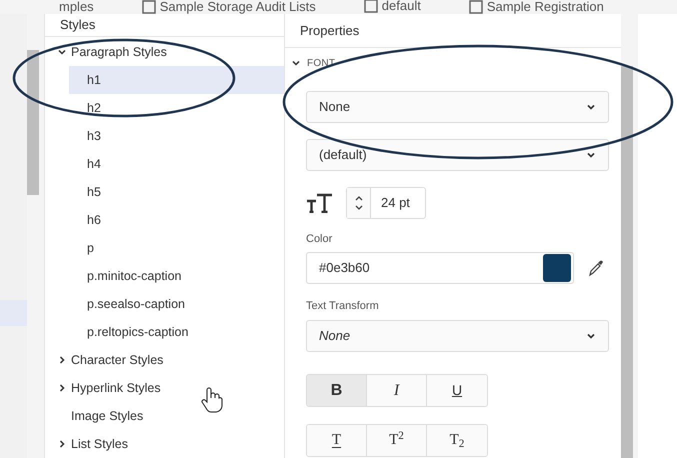  What do you see at coordinates (343, 306) in the screenshot?
I see `field-label: Text Transform` at bounding box center [343, 306].